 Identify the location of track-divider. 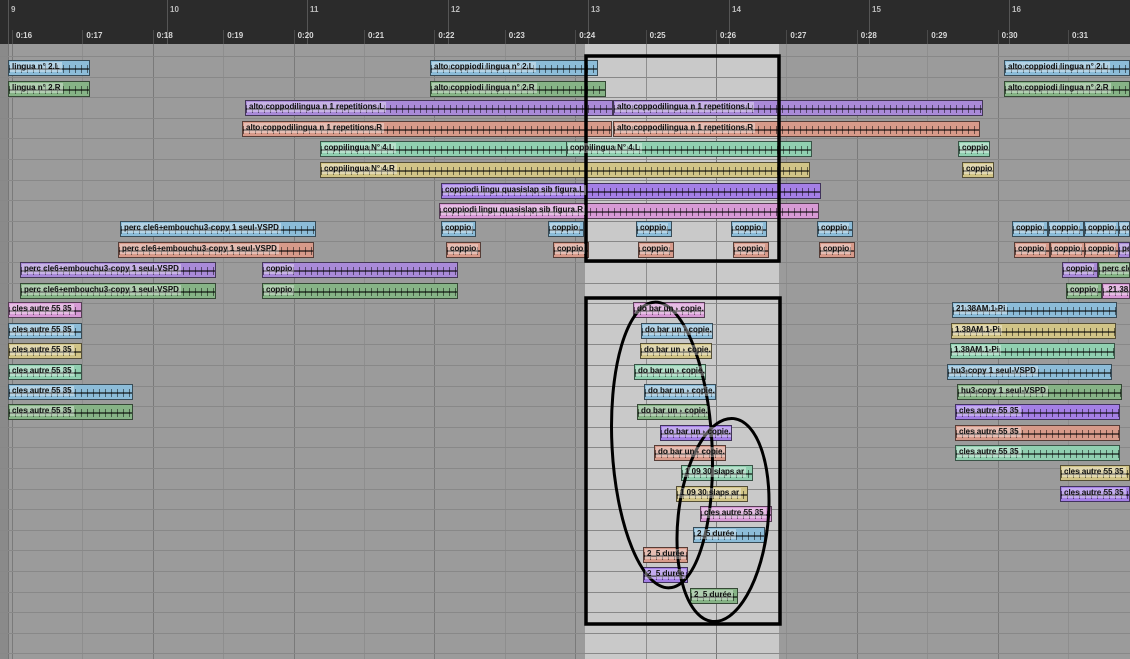
(565, 510).